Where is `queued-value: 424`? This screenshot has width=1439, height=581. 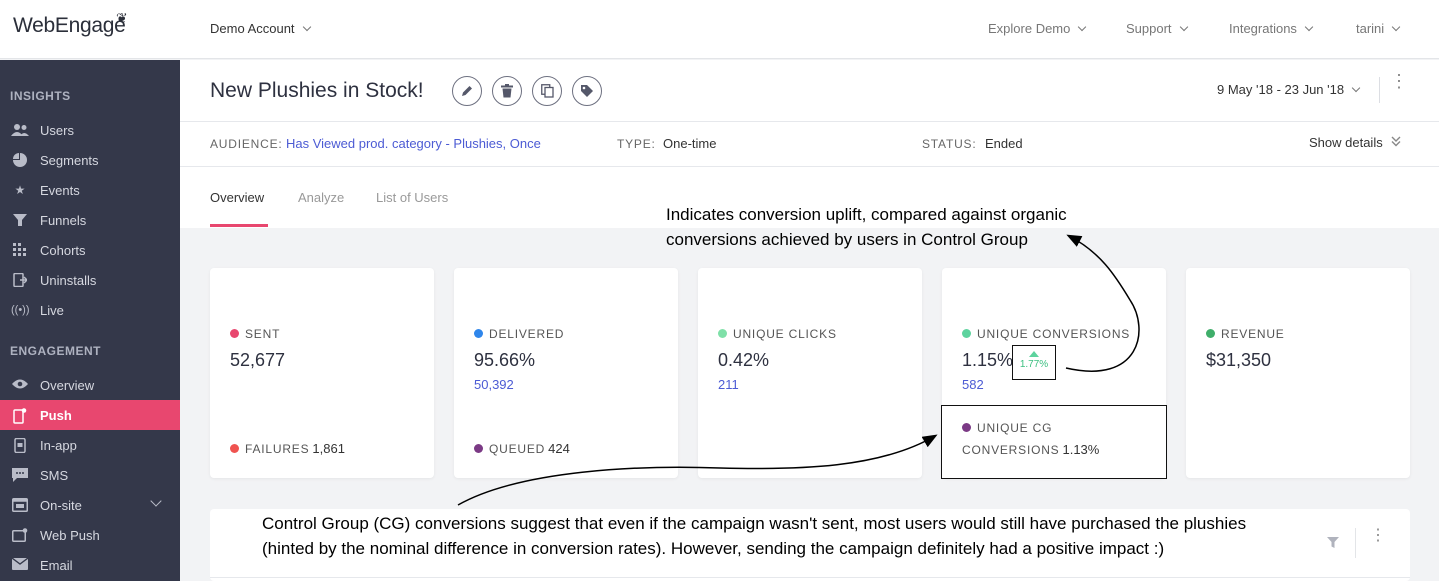 queued-value: 424 is located at coordinates (559, 448).